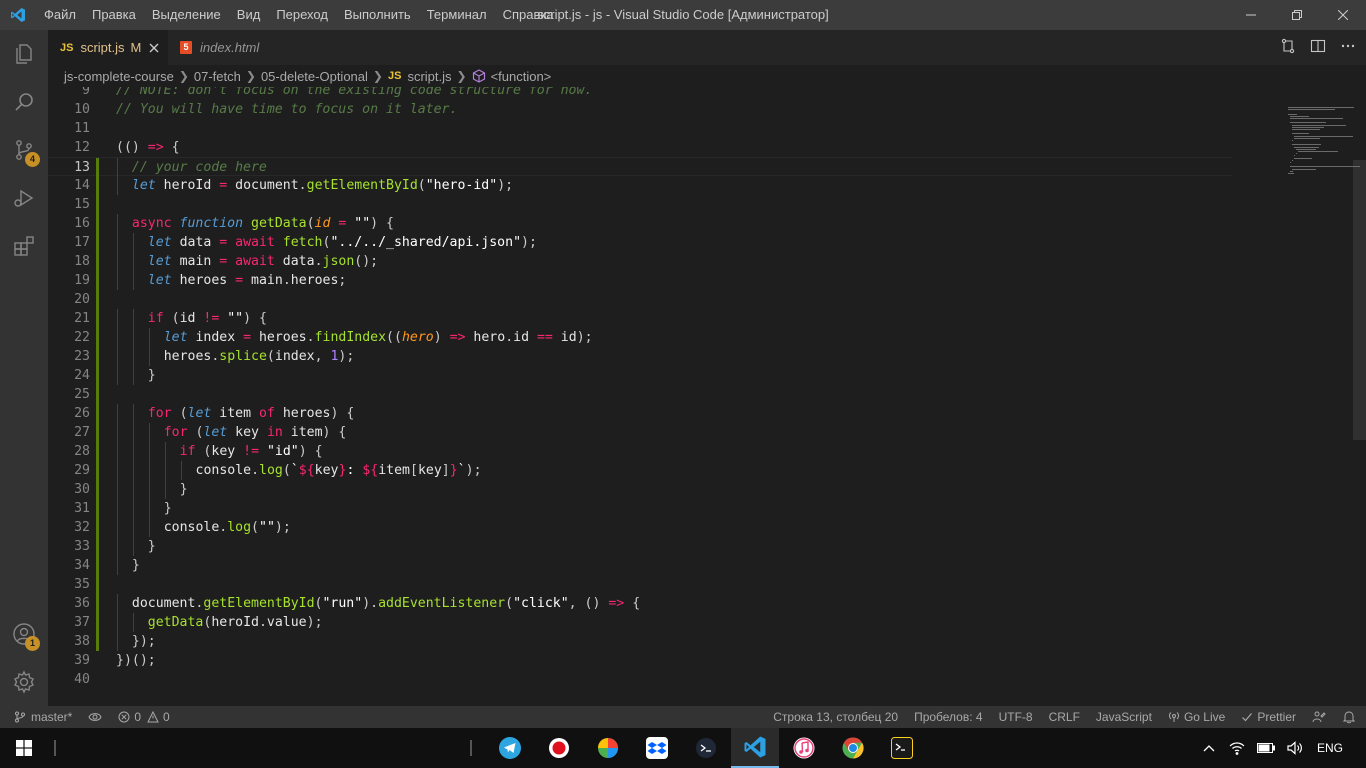  Describe the element at coordinates (82, 375) in the screenshot. I see `line-number: 24` at that location.